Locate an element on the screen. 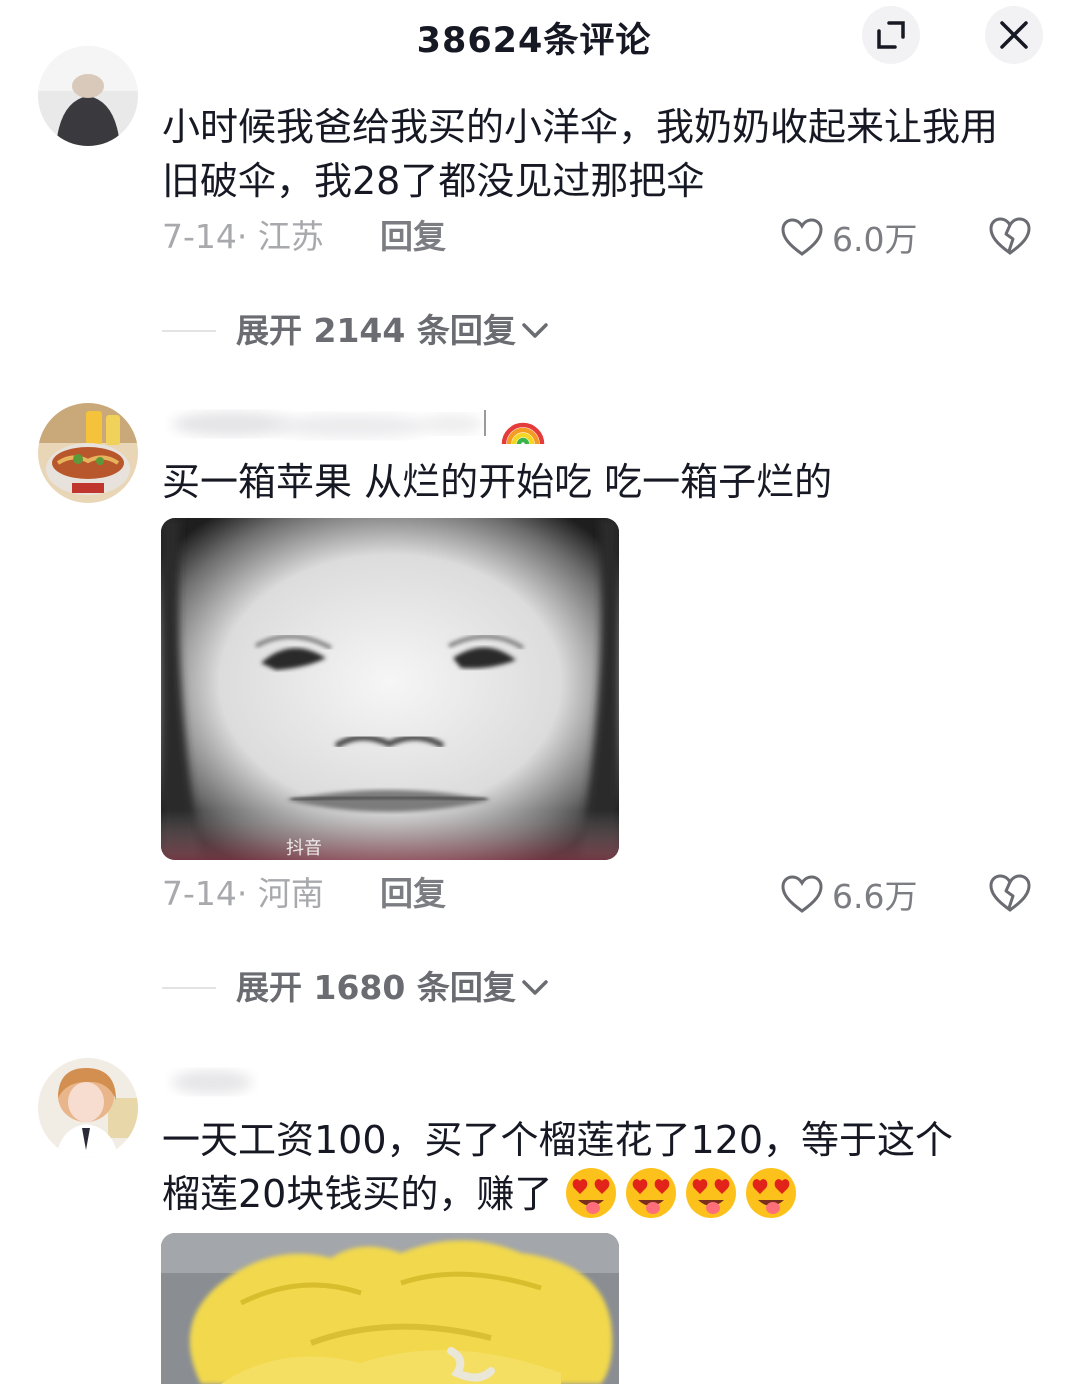 The image size is (1068, 1384). expand-button is located at coordinates (891, 35).